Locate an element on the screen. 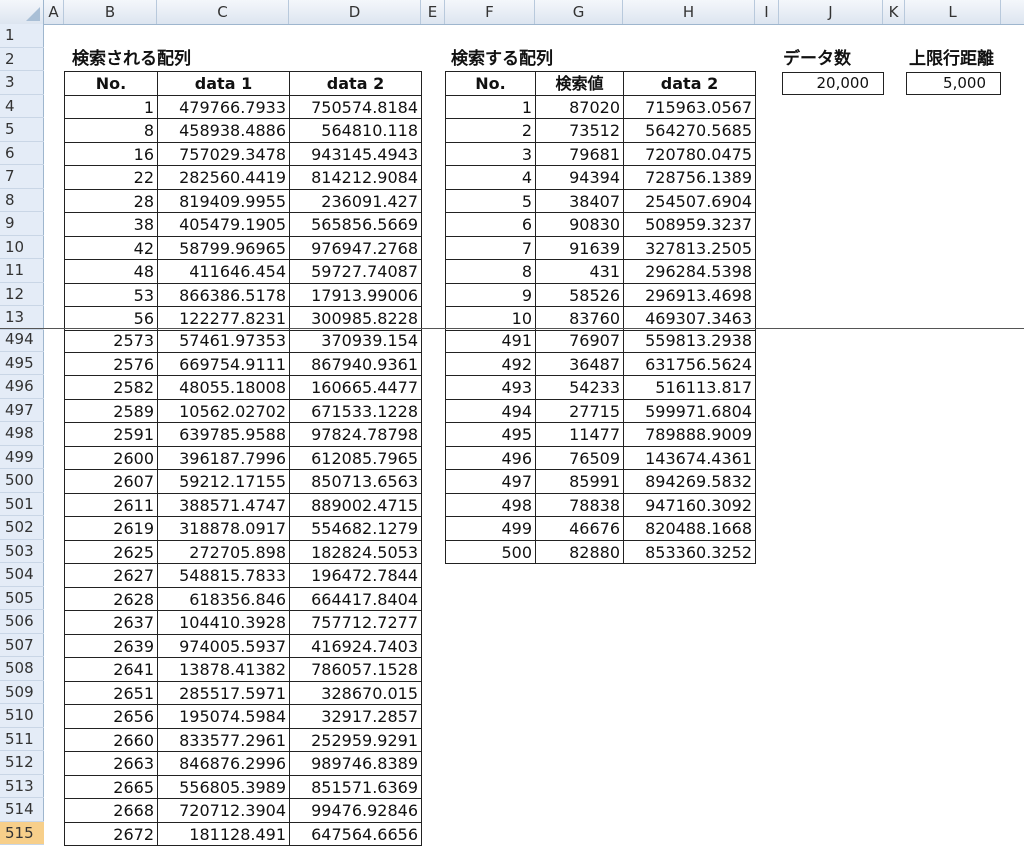  searched-data-cell: 48055.18008 is located at coordinates (223, 387).